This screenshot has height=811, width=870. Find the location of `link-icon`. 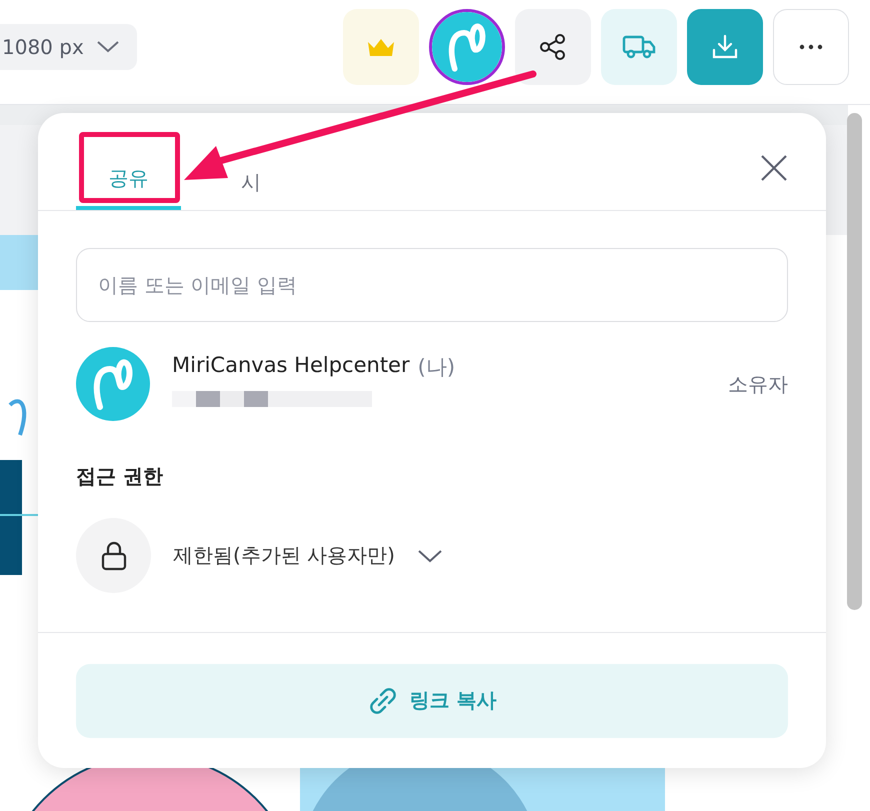

link-icon is located at coordinates (383, 701).